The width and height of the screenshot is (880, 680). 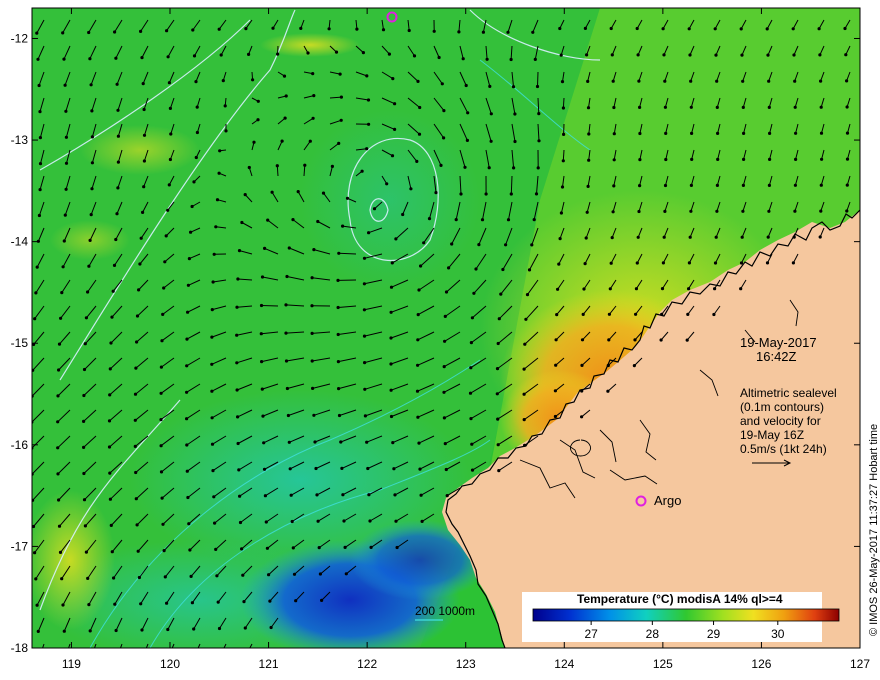 What do you see at coordinates (591, 634) in the screenshot?
I see `colorbar-tick-label: 27` at bounding box center [591, 634].